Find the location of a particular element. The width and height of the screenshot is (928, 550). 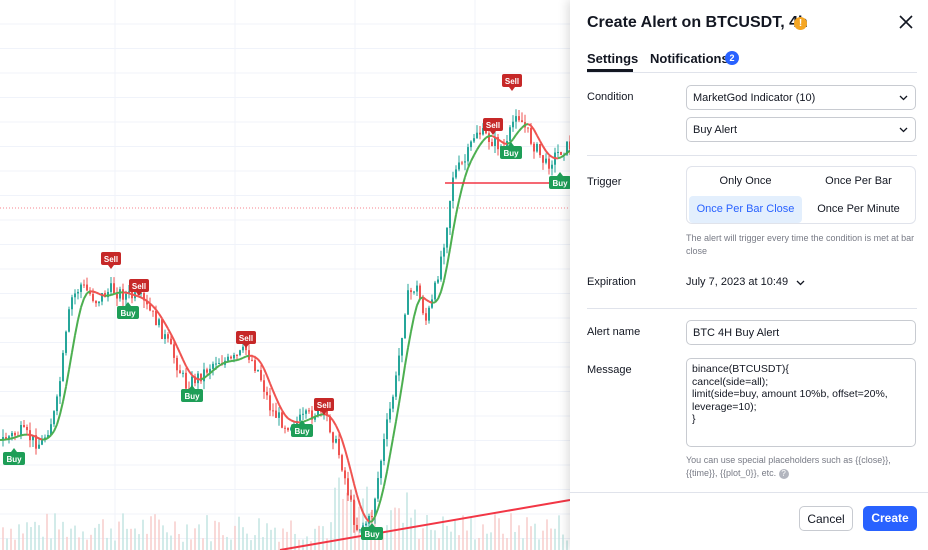

sell-signal-pointer is located at coordinates (512, 89).